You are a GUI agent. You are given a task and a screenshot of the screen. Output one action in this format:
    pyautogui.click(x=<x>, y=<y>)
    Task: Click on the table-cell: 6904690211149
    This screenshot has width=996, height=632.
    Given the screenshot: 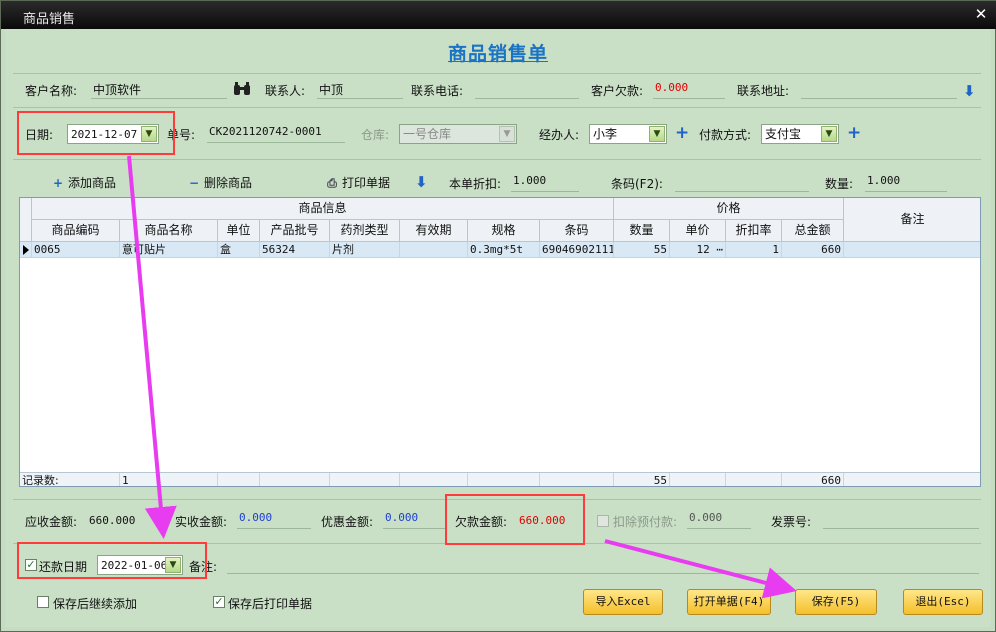 What is the action you would take?
    pyautogui.click(x=577, y=250)
    